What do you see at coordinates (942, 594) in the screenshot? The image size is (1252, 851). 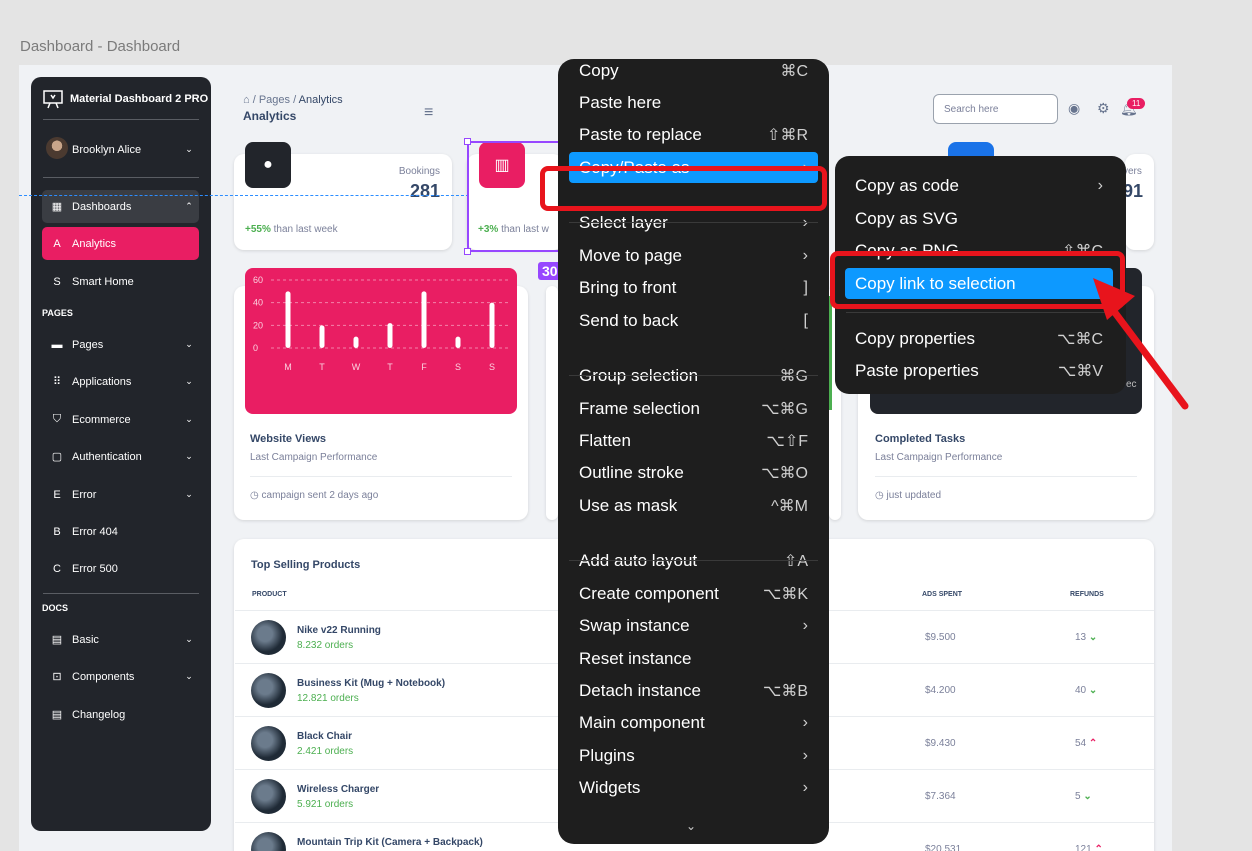 I see `col-ads: ADS SPENT` at bounding box center [942, 594].